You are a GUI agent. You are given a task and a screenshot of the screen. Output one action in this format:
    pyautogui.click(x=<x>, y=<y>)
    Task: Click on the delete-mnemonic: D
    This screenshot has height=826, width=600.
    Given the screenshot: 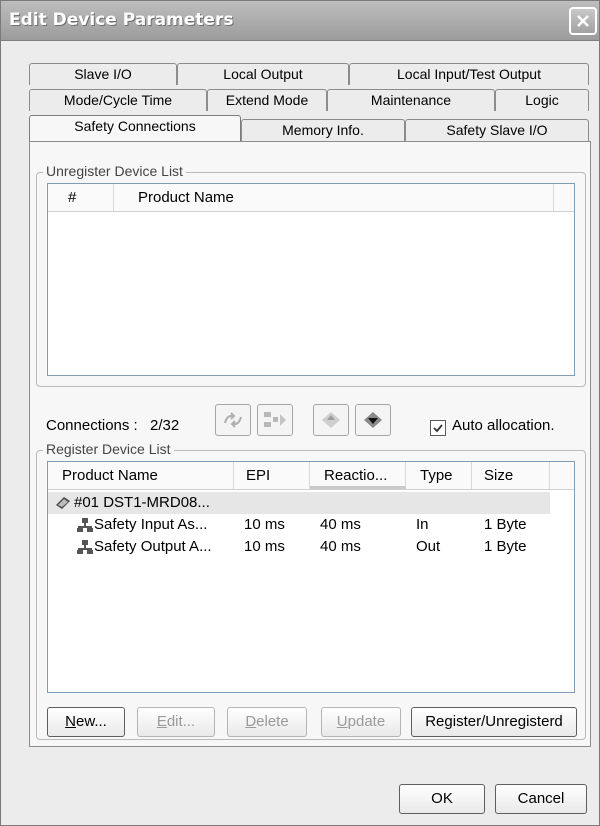 What is the action you would take?
    pyautogui.click(x=251, y=721)
    